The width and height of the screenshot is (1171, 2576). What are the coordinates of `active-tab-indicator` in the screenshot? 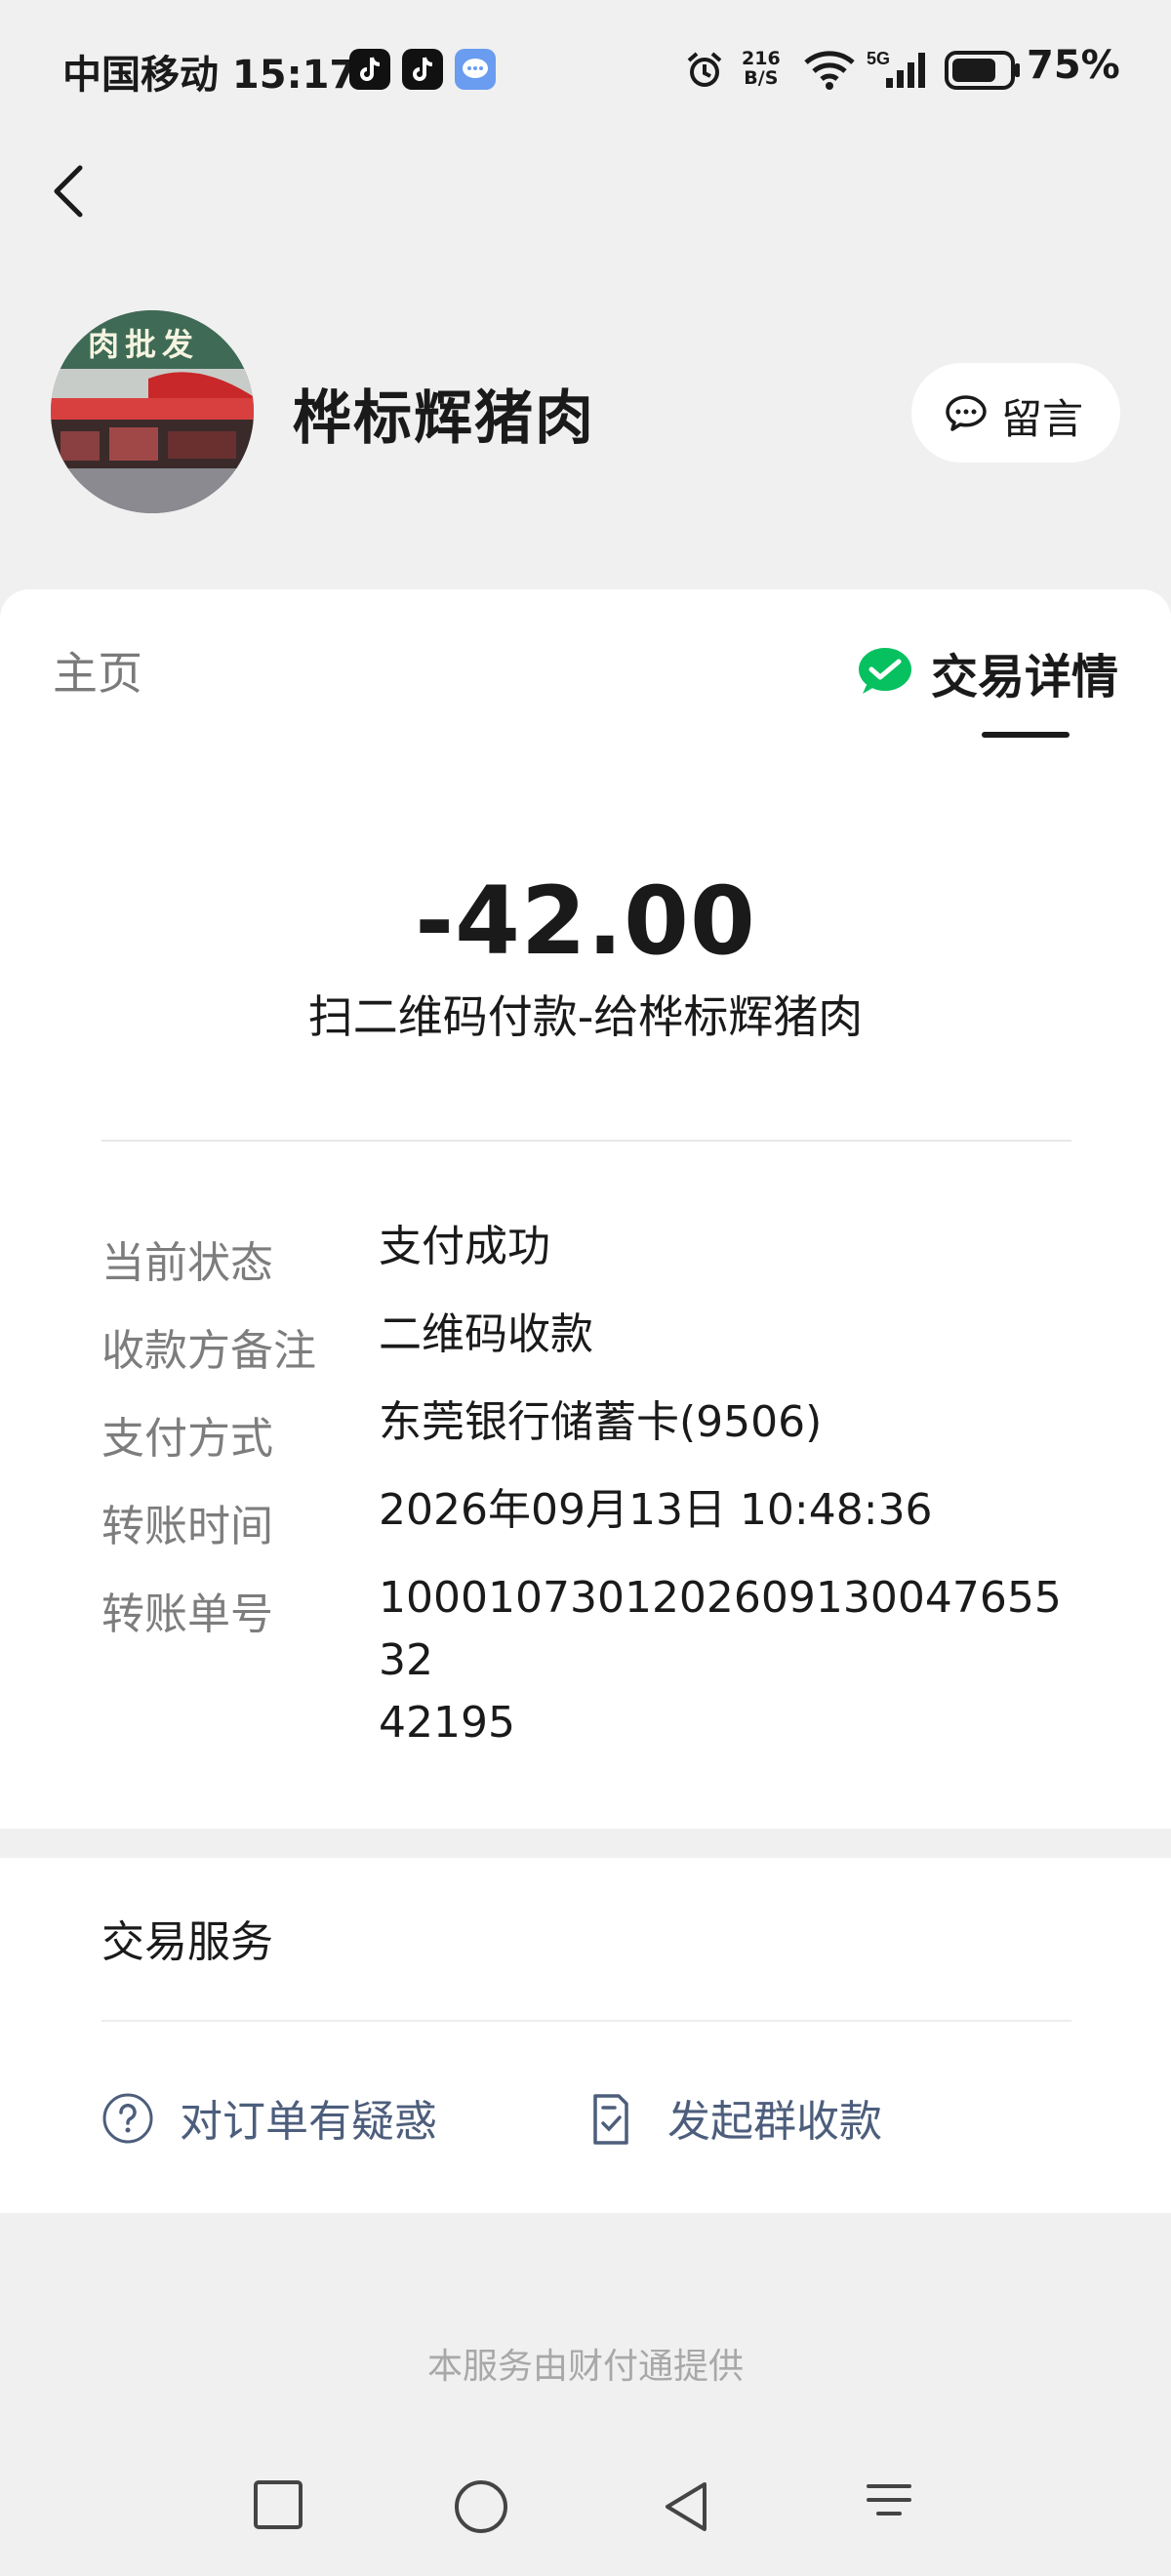 It's located at (1026, 735).